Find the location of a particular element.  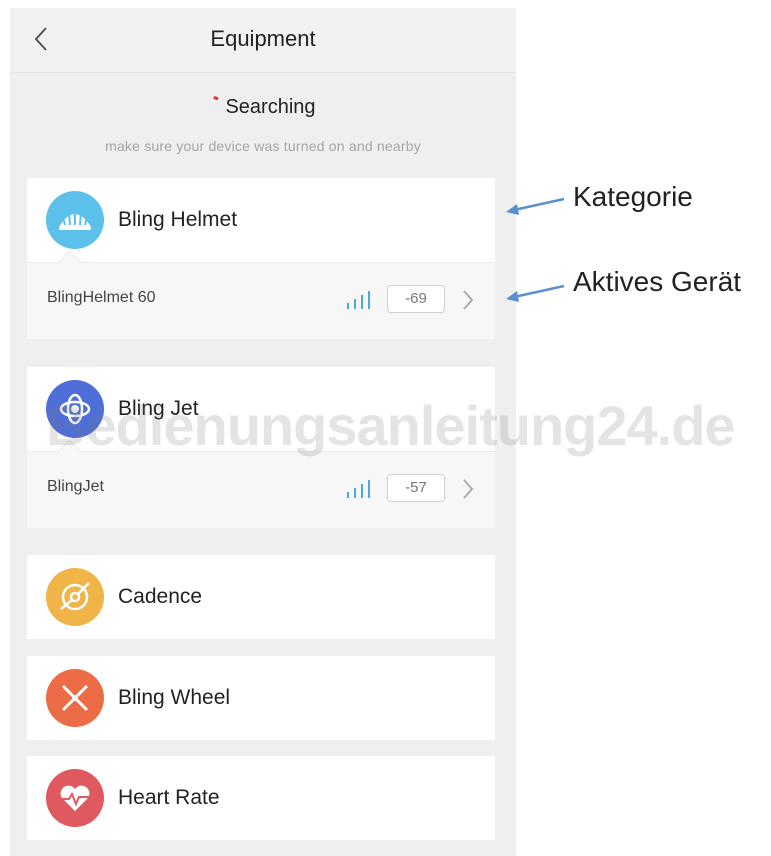

category-card-bling-helmet: Bling Helmet BlingHelmet 60 -69 is located at coordinates (261, 258).